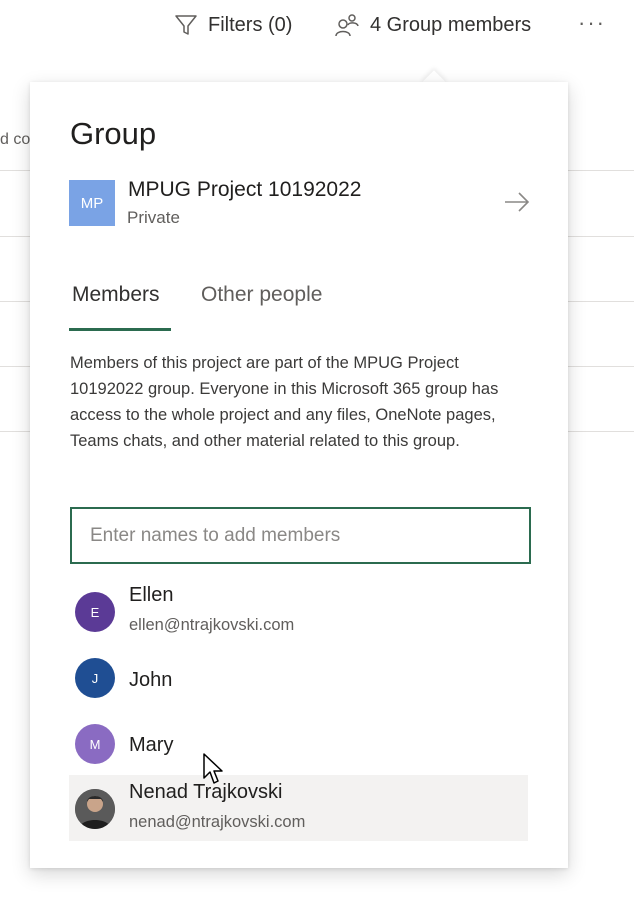  I want to click on more-icon: ···, so click(592, 22).